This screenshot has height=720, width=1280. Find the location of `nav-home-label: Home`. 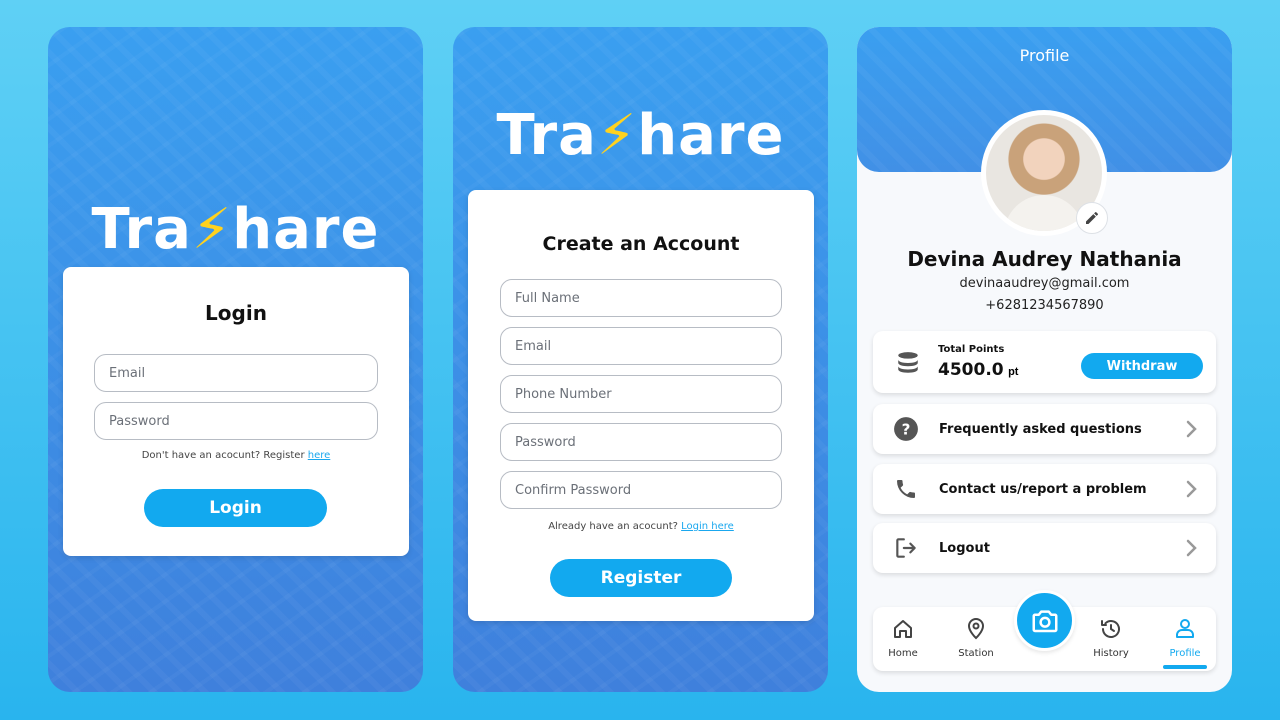

nav-home-label: Home is located at coordinates (903, 653).